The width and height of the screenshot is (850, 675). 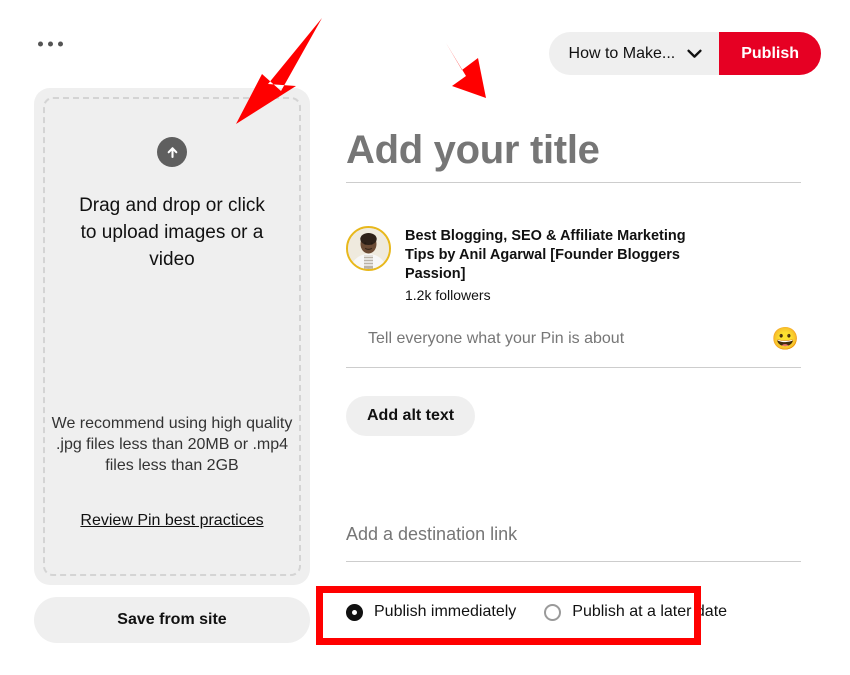 I want to click on emoji-picker-icon: 😀, so click(x=785, y=339).